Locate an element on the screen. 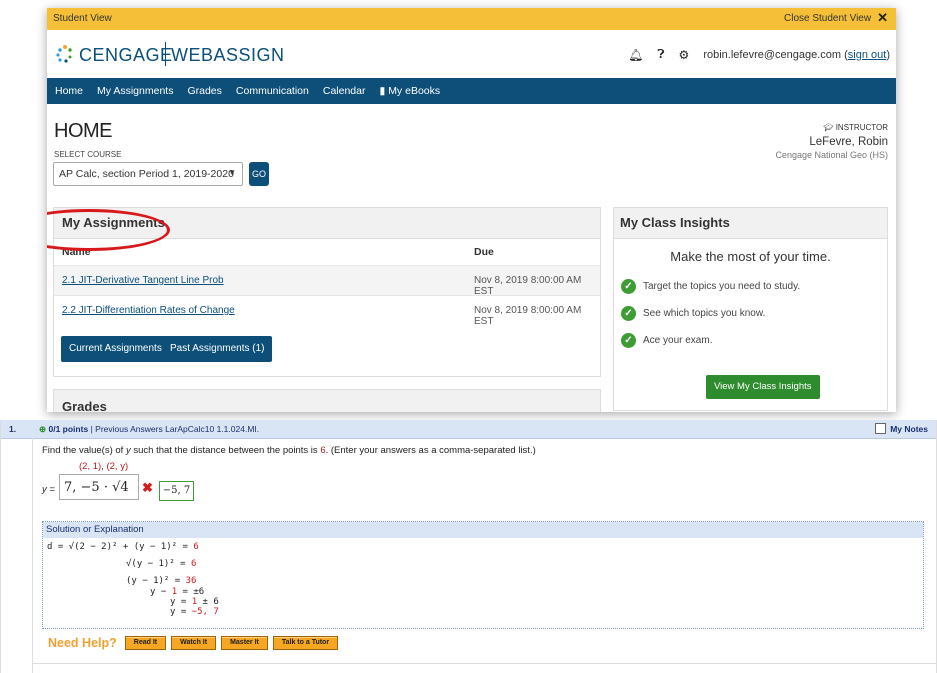 The width and height of the screenshot is (937, 673). graduation-cap-icon: 🎓︎ is located at coordinates (829, 127).